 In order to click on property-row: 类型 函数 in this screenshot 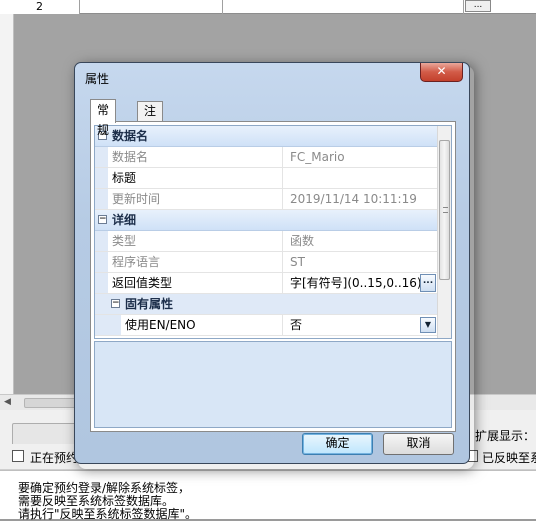, I will do `click(266, 241)`.